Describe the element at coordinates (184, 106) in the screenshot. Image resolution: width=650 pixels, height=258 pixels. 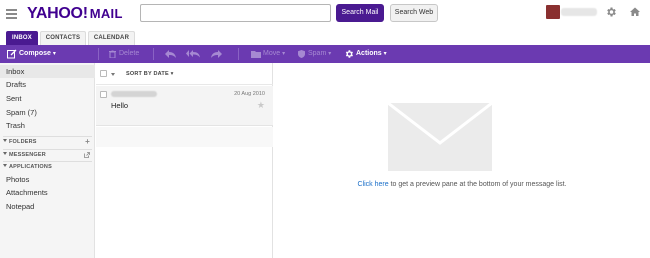
I see `list-item: 20 Aug 2010 Hello ★` at that location.